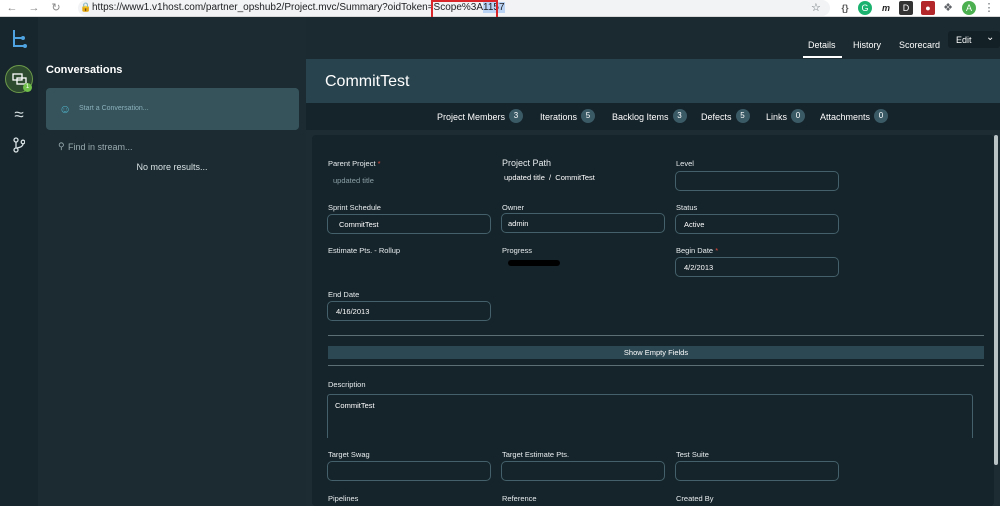  Describe the element at coordinates (56, 8) in the screenshot. I see `reload-icon: ↻` at that location.